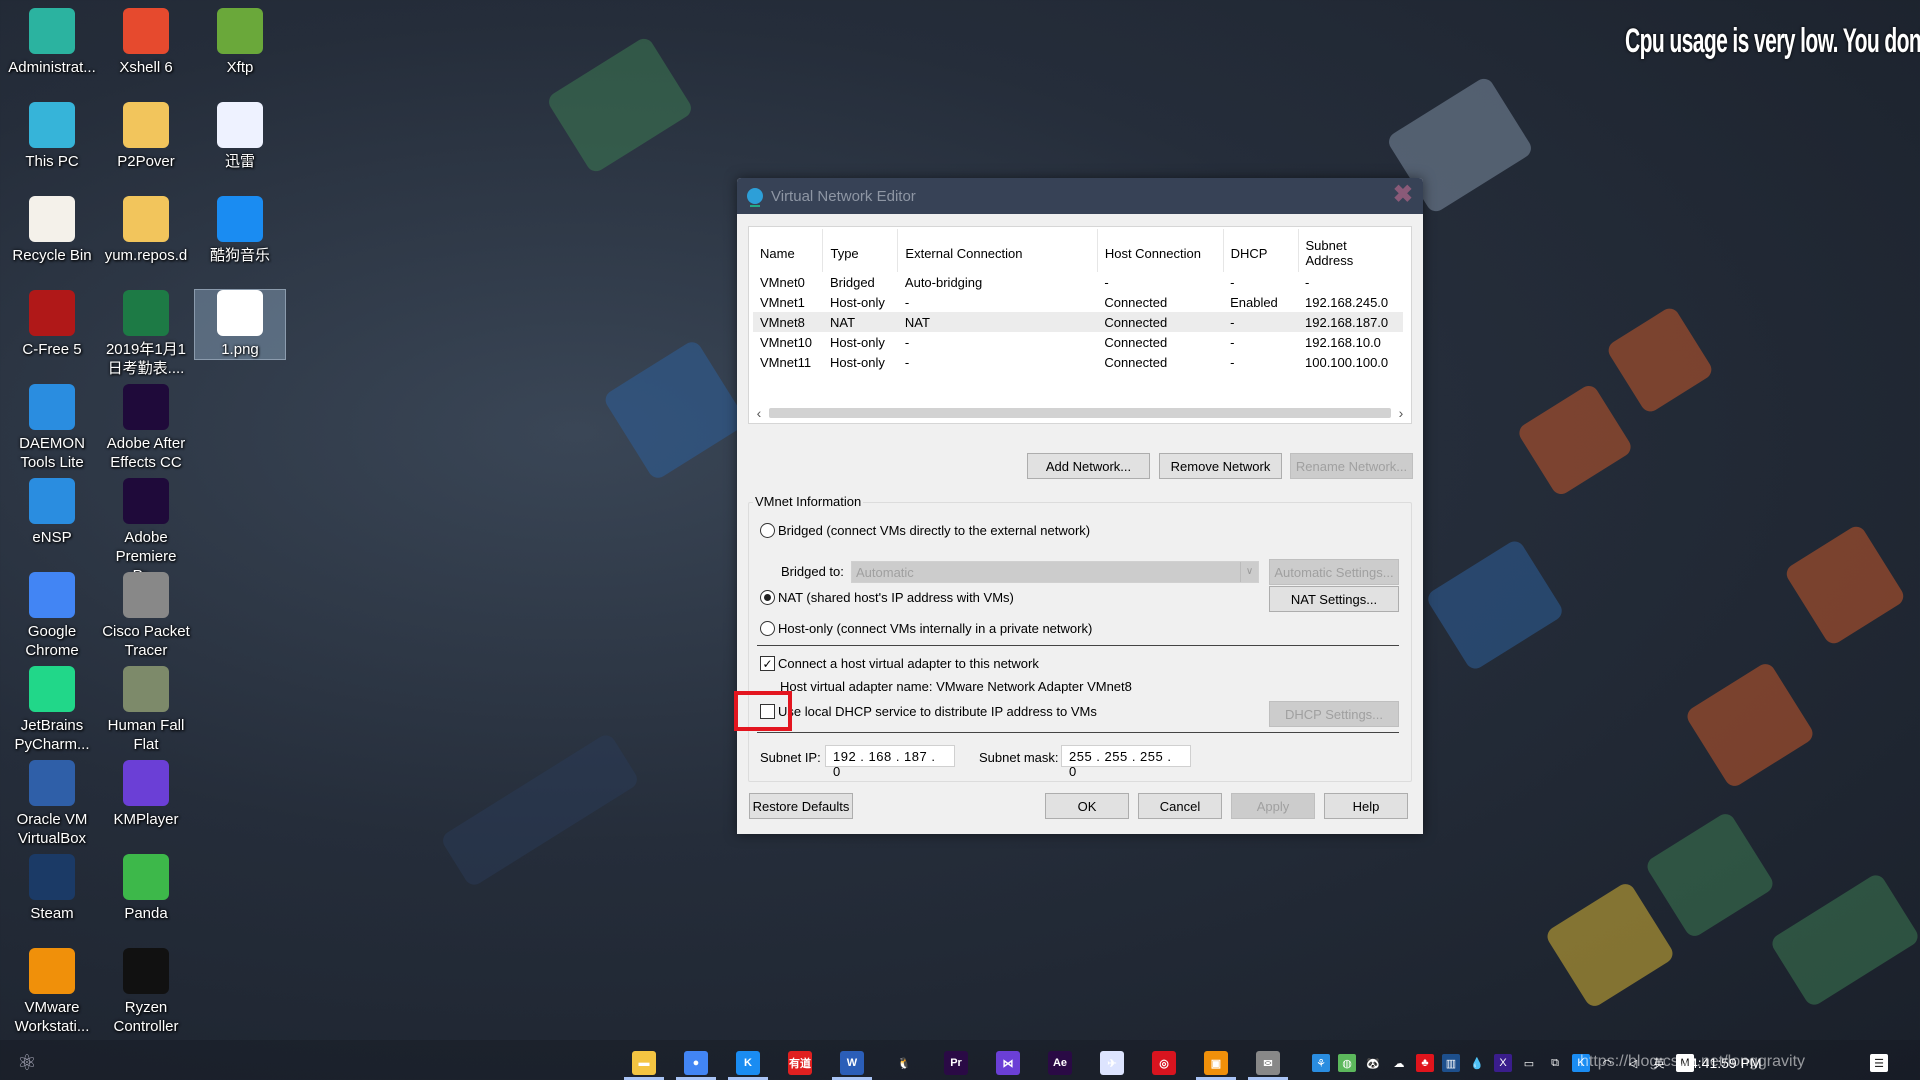 The image size is (1920, 1080). I want to click on kmplayer-icon: ⋈, so click(1008, 1063).